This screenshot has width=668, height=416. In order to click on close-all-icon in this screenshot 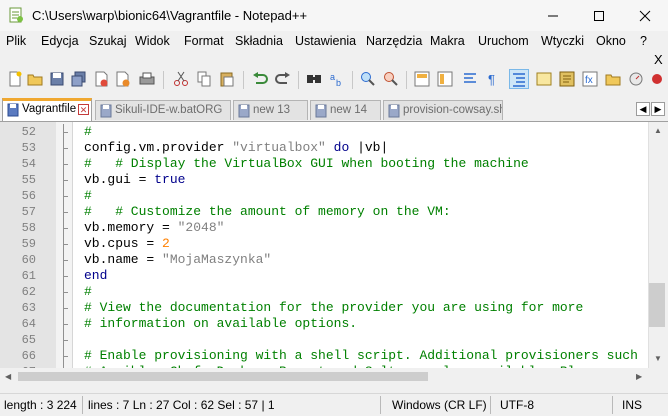, I will do `click(123, 79)`.